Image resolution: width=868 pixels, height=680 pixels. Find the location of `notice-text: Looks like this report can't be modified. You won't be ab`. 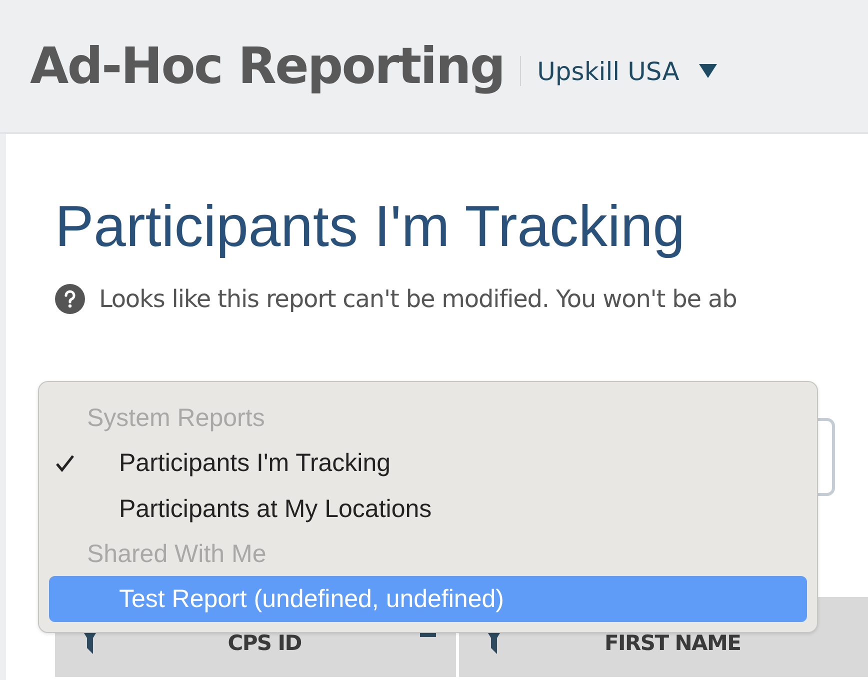

notice-text: Looks like this report can't be modified. You won't be ab is located at coordinates (418, 298).